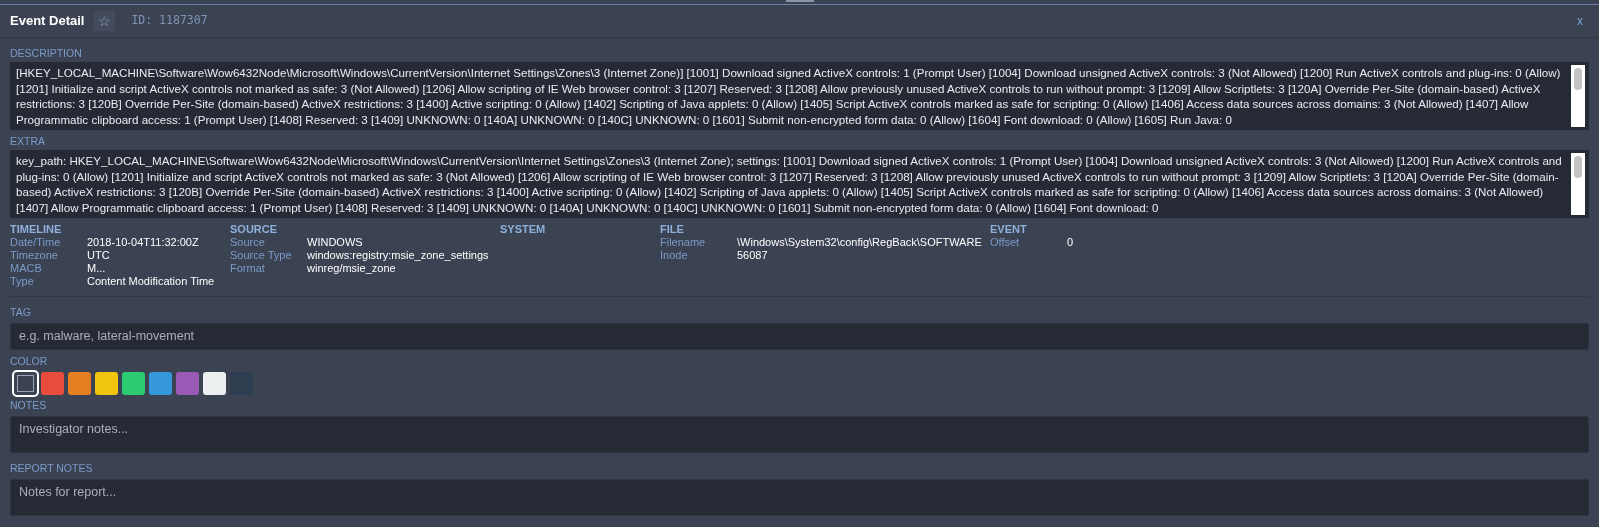 The width and height of the screenshot is (1599, 527). Describe the element at coordinates (261, 255) in the screenshot. I see `field-label: Source Type` at that location.